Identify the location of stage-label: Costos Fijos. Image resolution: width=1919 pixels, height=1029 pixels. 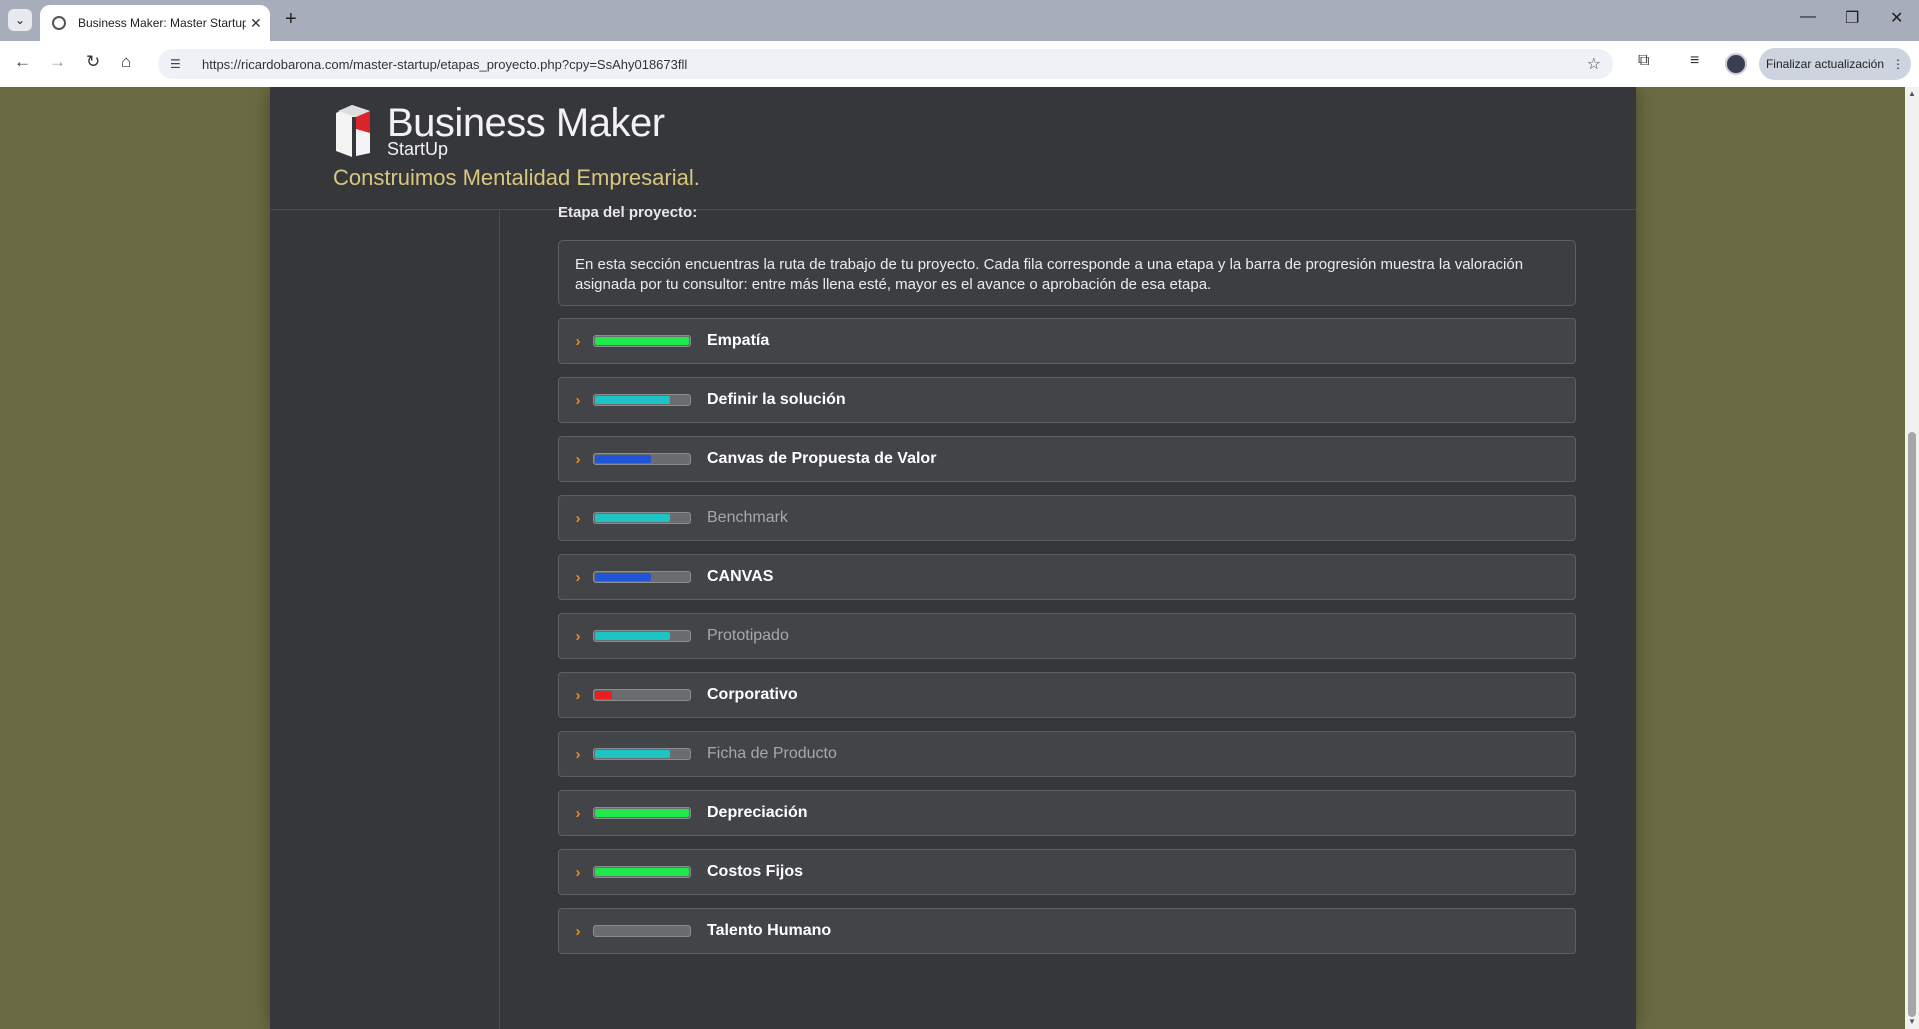
(755, 871).